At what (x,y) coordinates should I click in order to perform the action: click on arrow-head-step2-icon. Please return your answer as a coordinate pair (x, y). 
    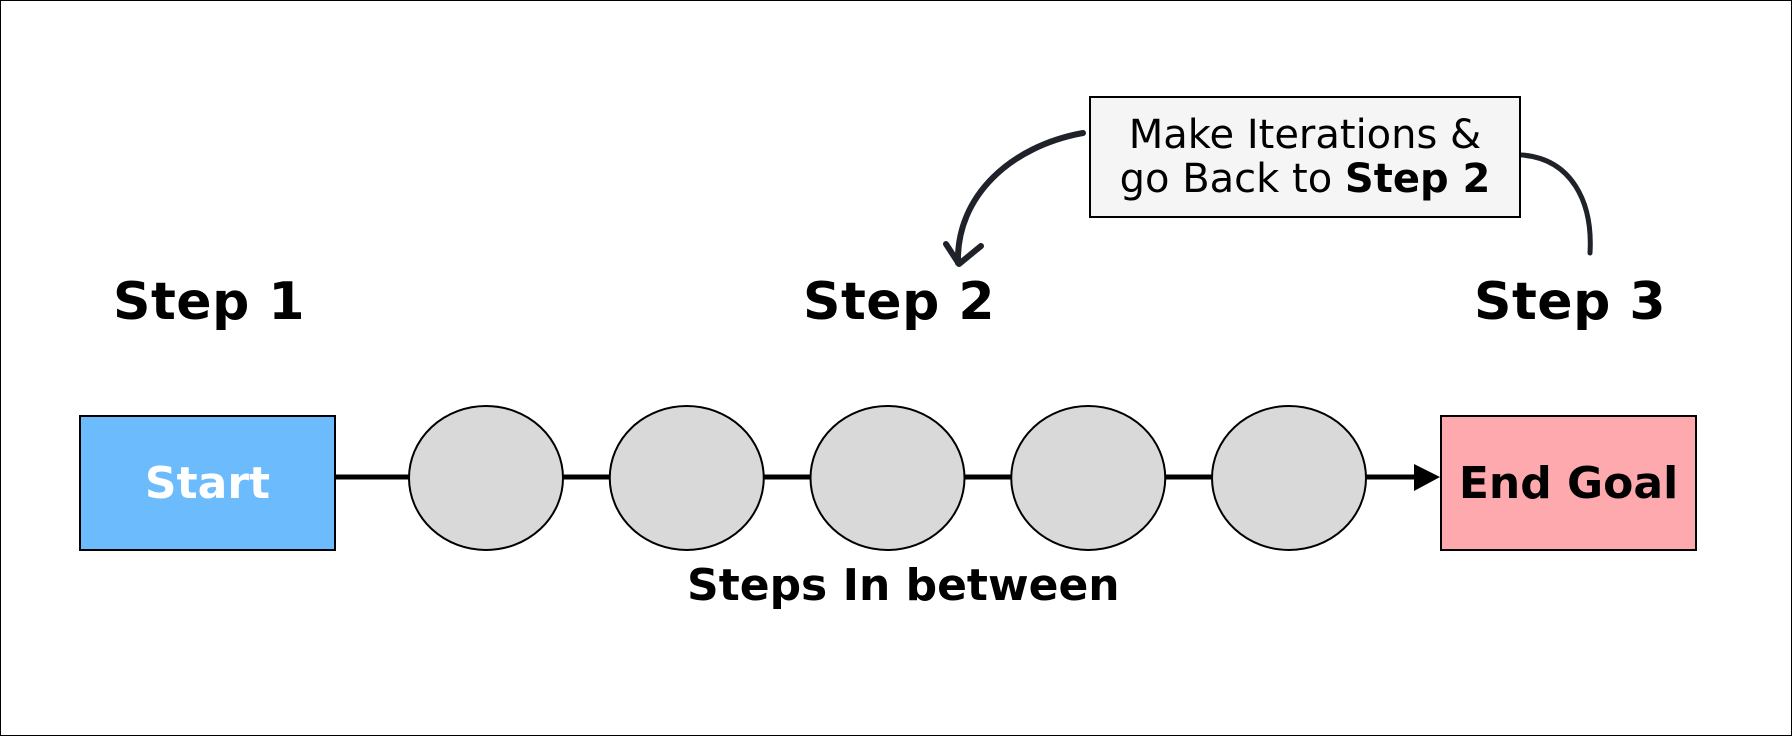
    Looking at the image, I should click on (963, 254).